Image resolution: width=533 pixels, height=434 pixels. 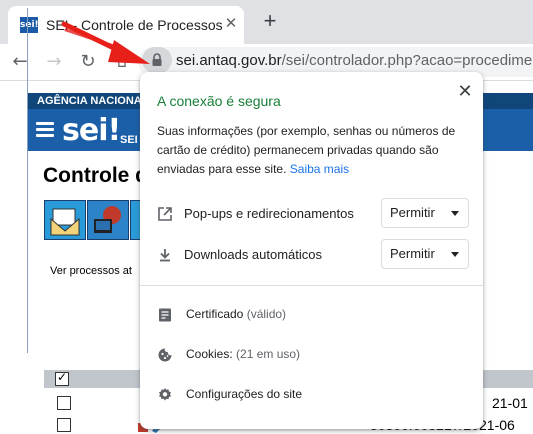 What do you see at coordinates (129, 140) in the screenshot?
I see `sei-logo-sub: SEI` at bounding box center [129, 140].